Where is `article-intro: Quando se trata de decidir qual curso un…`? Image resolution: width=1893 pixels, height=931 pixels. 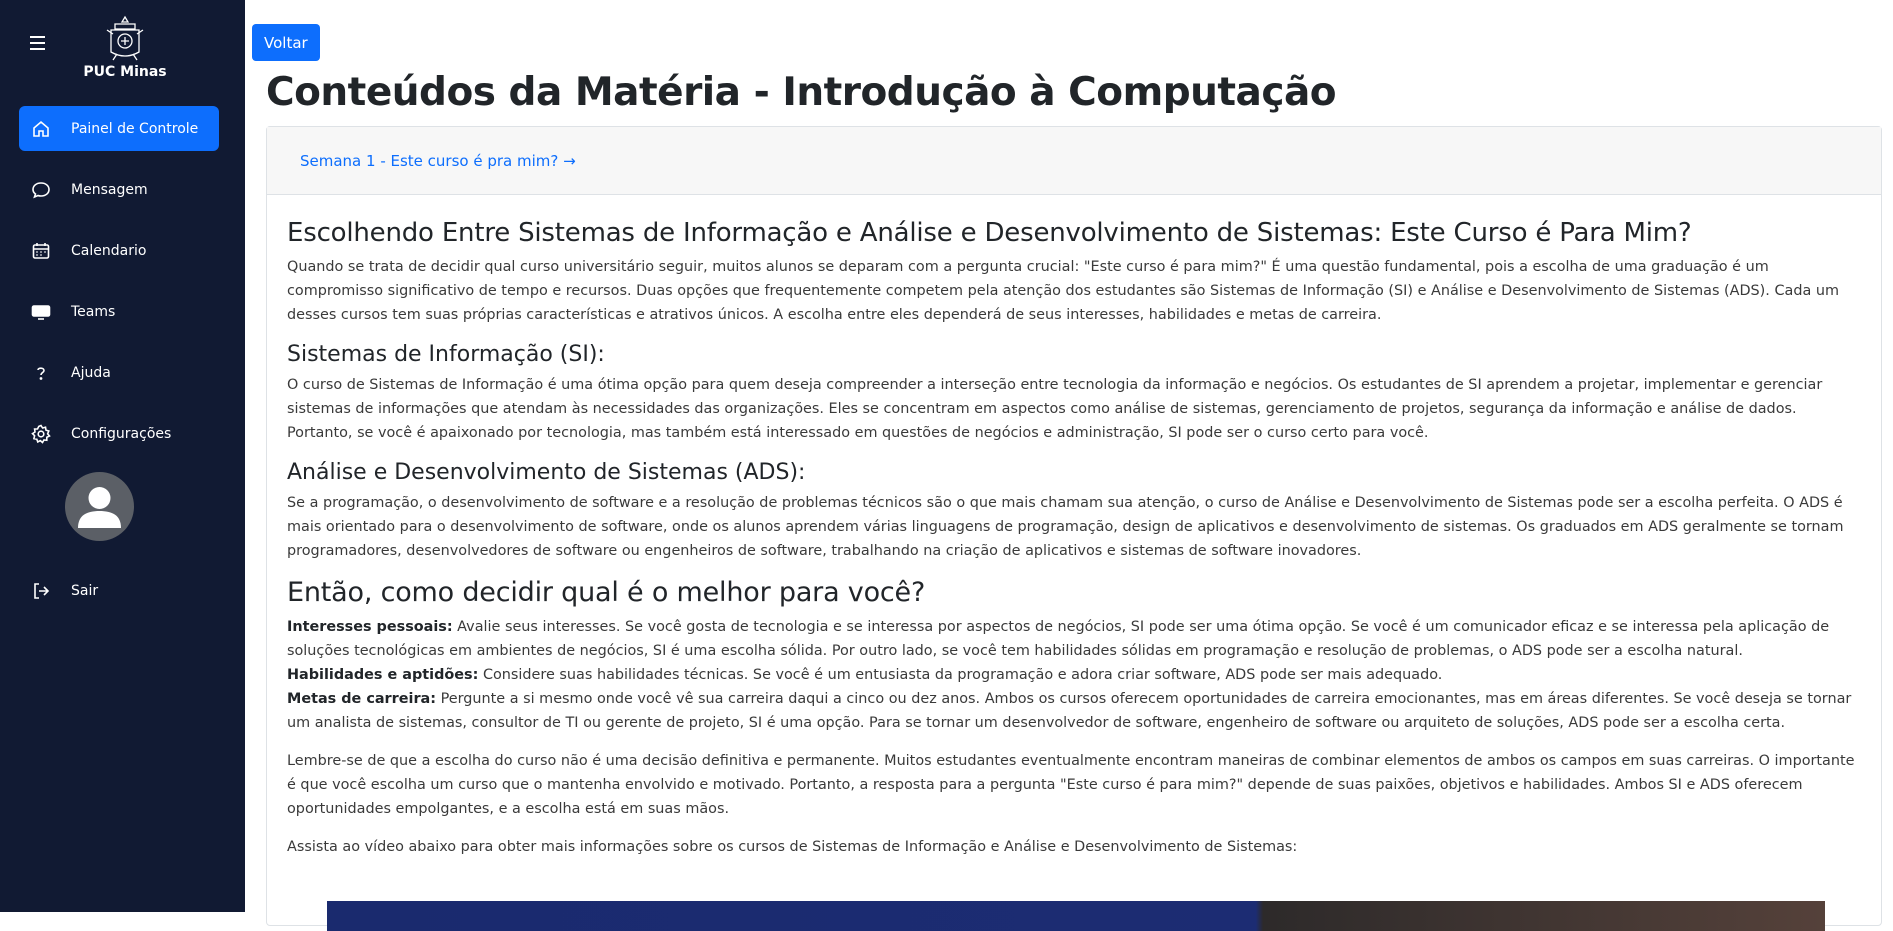
article-intro: Quando se trata de decidir qual curso un… is located at coordinates (1063, 291).